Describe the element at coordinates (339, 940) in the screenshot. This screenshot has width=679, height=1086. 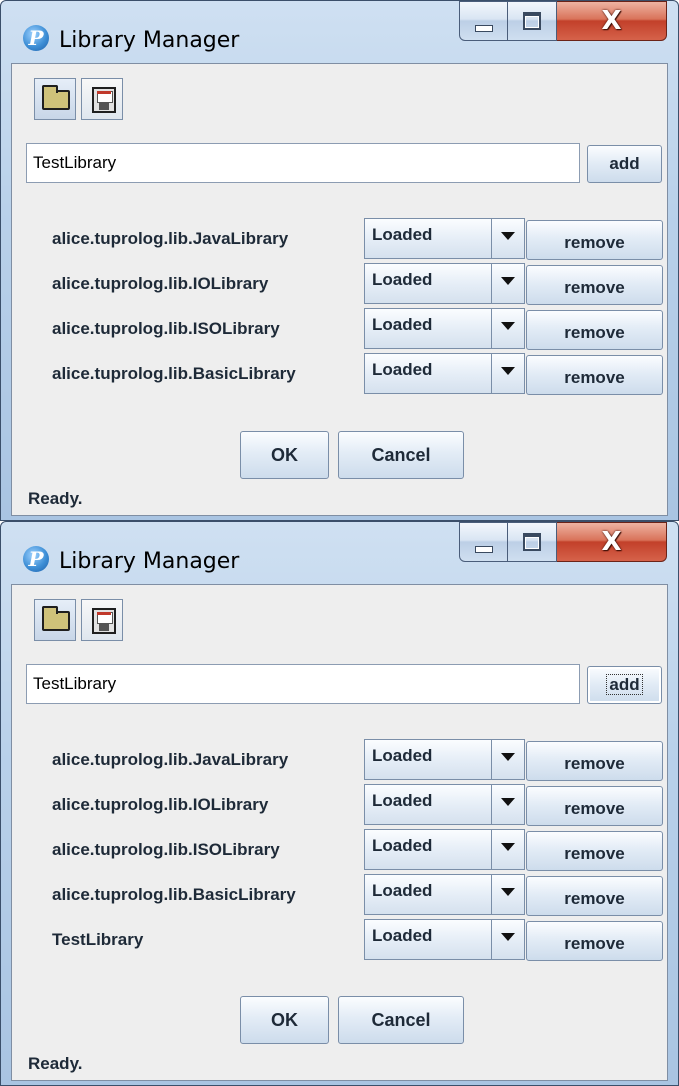
I see `library-row: TestLibrary Loaded remove` at that location.